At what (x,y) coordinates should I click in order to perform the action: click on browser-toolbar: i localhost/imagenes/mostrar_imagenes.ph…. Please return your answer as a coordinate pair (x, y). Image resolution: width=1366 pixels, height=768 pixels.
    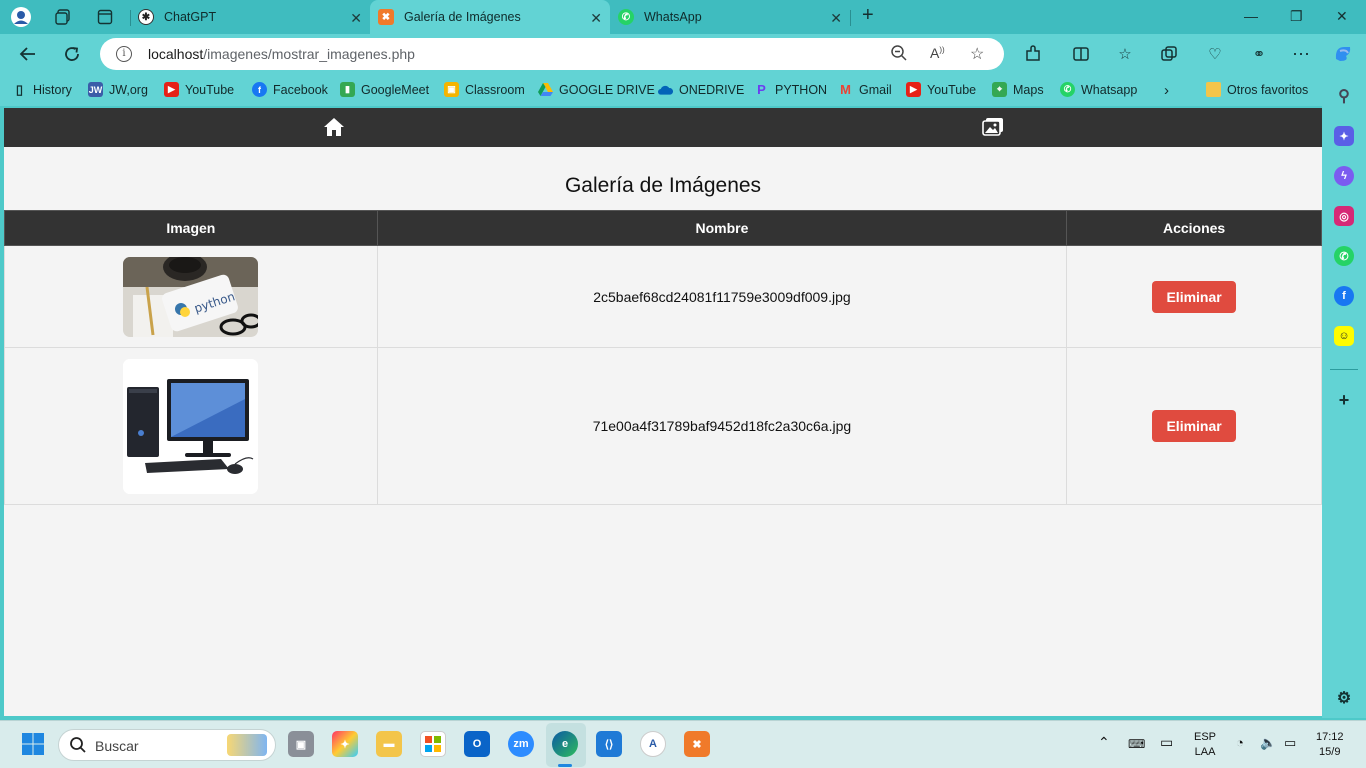
    Looking at the image, I should click on (683, 54).